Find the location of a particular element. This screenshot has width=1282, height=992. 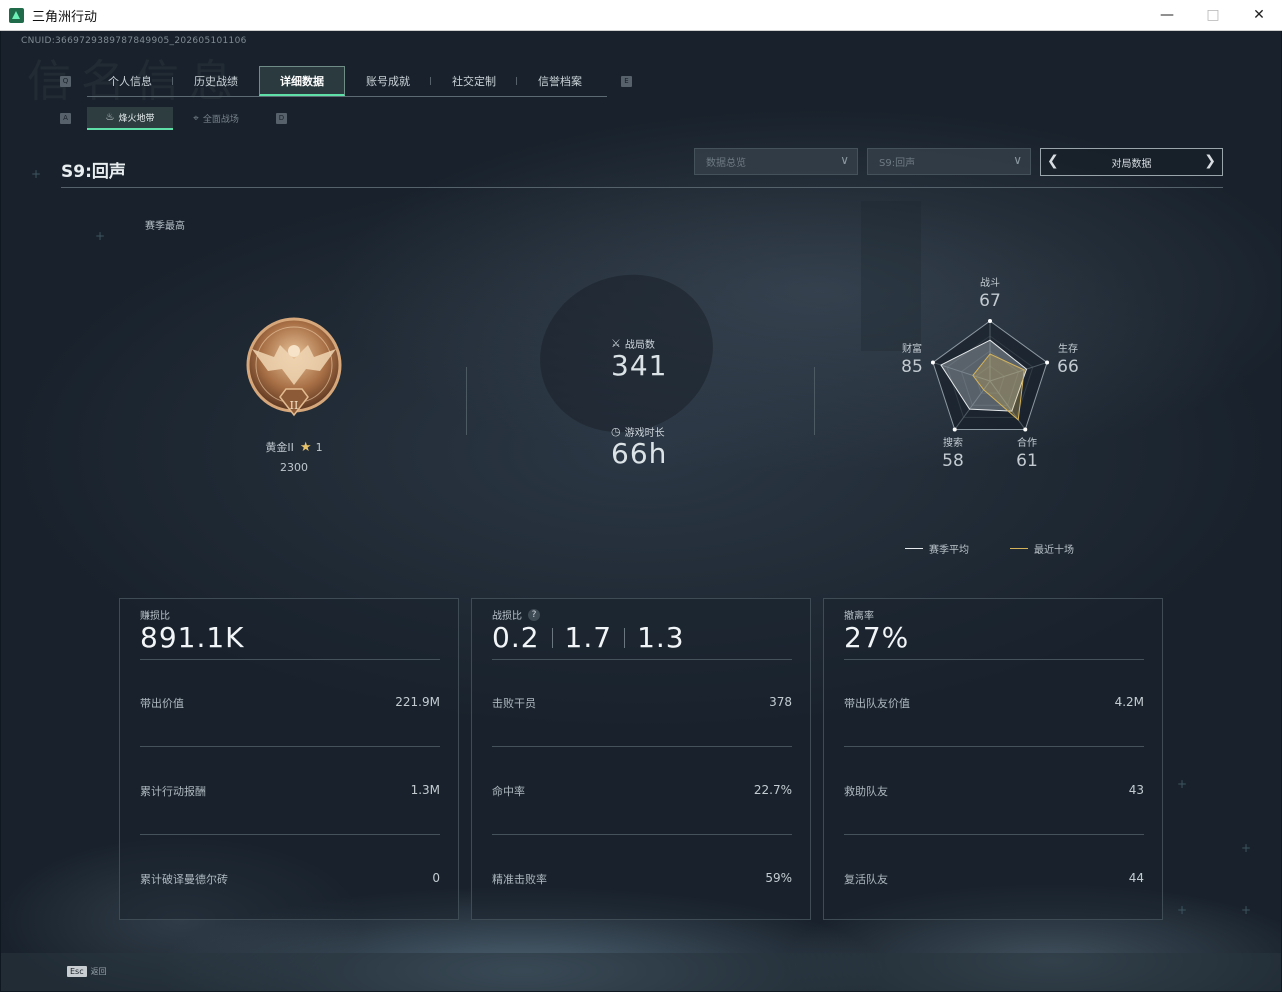

radar-axis-value: 58 is located at coordinates (953, 461).